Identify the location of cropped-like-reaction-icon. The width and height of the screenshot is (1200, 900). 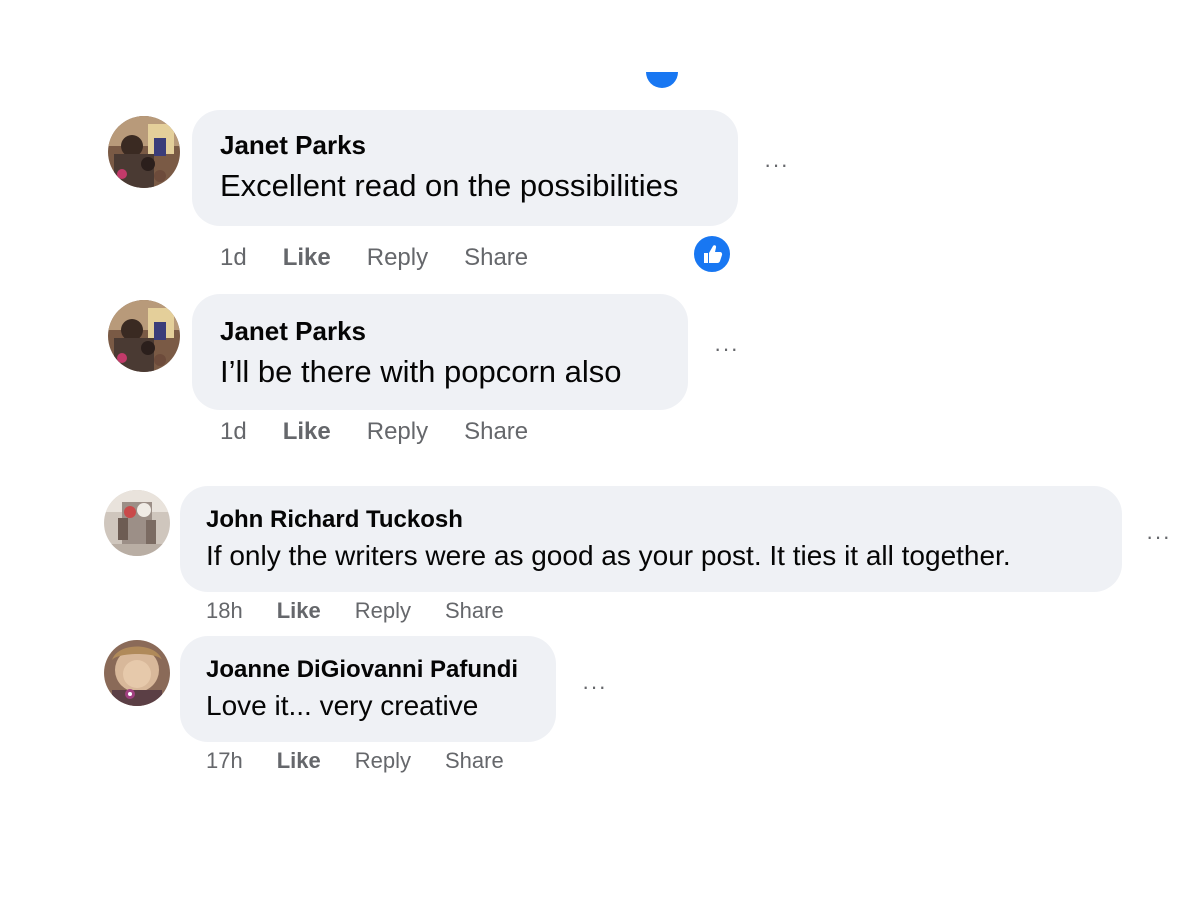
(662, 80).